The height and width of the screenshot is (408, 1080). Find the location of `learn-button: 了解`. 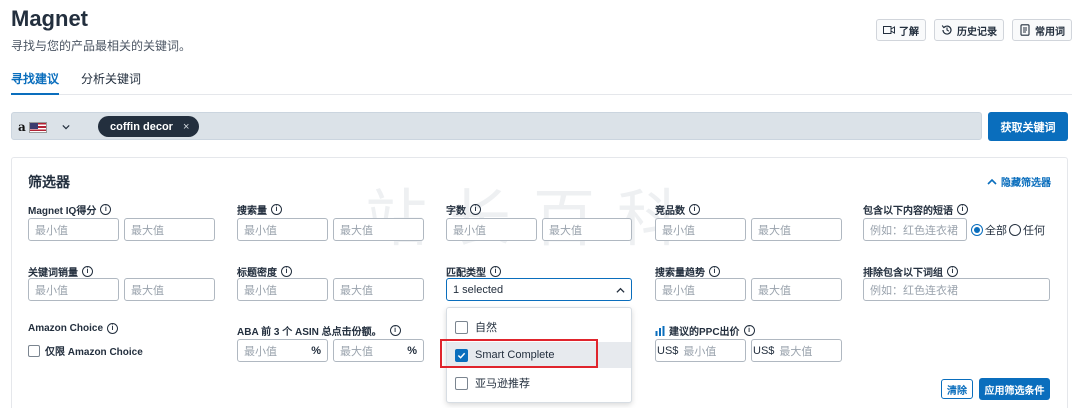

learn-button: 了解 is located at coordinates (901, 30).